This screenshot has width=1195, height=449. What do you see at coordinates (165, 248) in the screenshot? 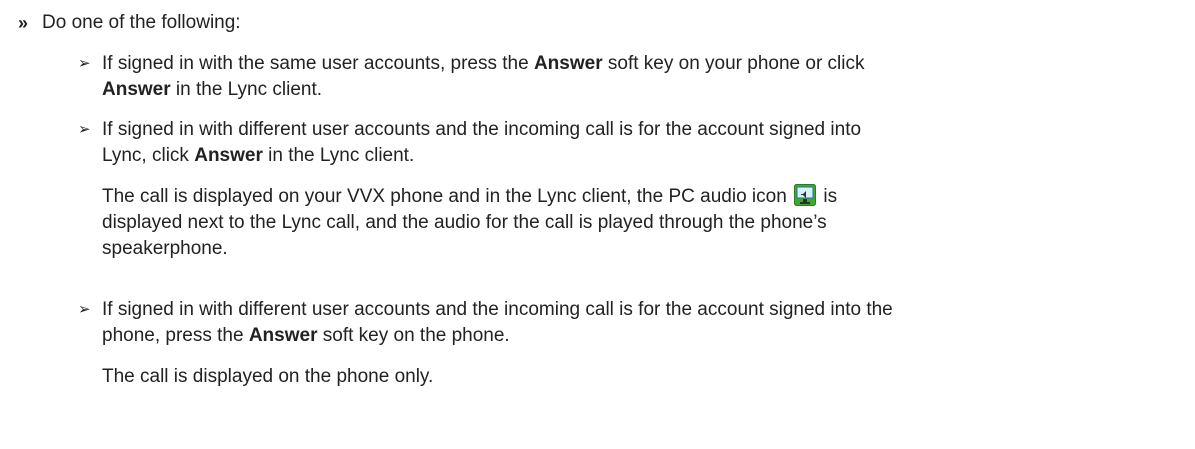
I see `result-line: speakerphone.` at bounding box center [165, 248].